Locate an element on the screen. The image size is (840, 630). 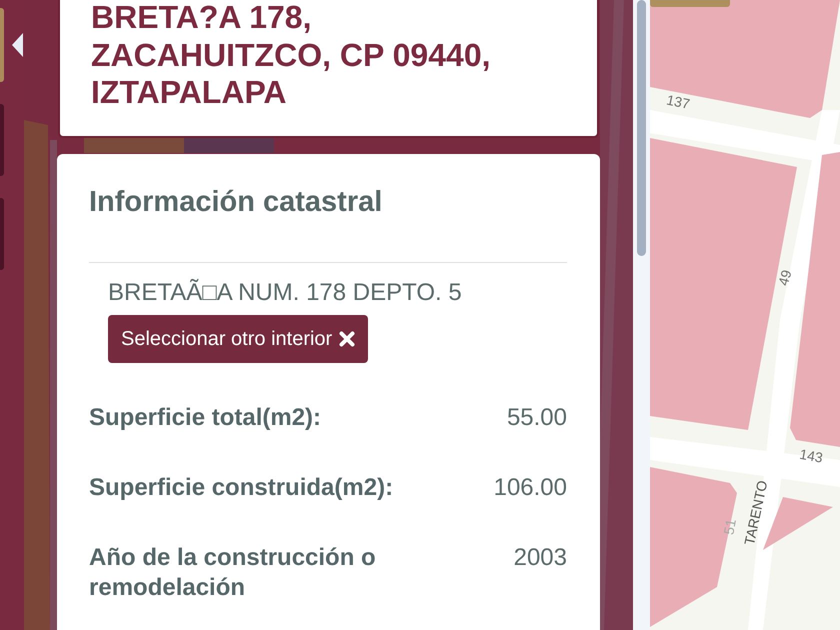
street-label: 51 is located at coordinates (729, 527).